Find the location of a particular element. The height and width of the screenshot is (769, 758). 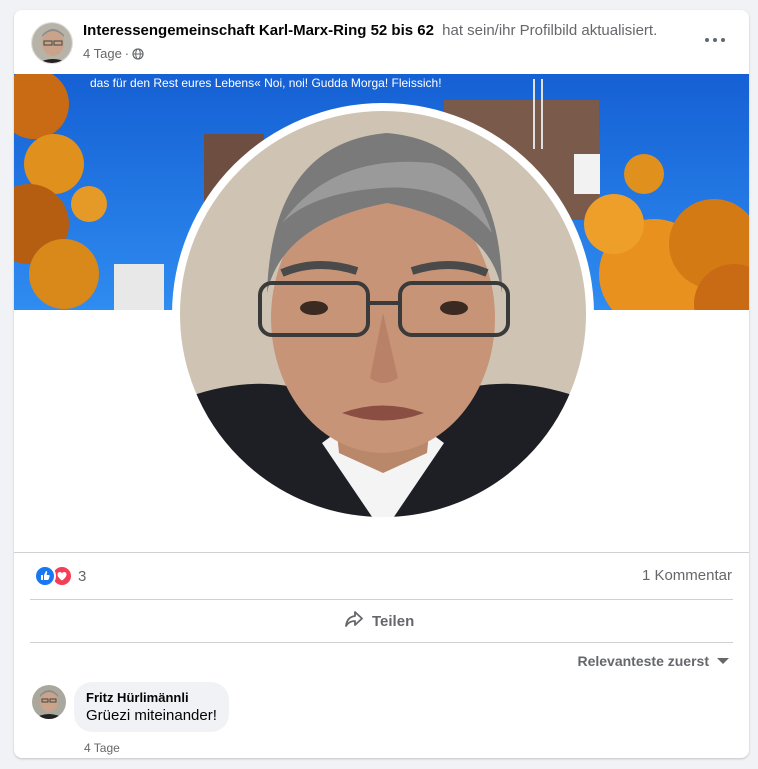

share-icon is located at coordinates (358, 621).